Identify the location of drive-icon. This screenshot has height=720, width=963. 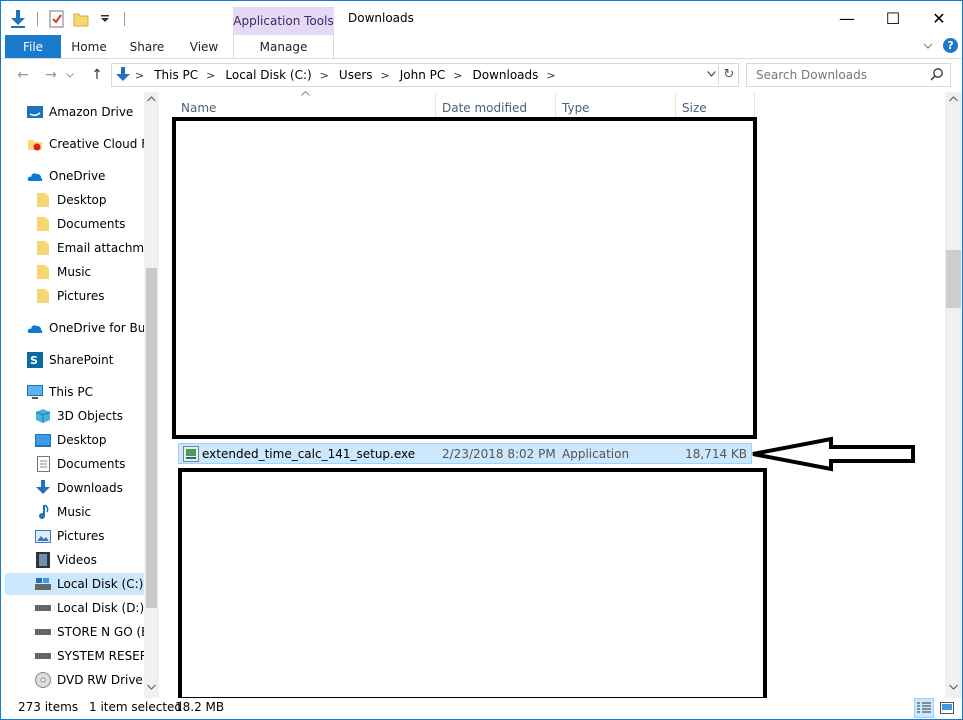
(43, 632).